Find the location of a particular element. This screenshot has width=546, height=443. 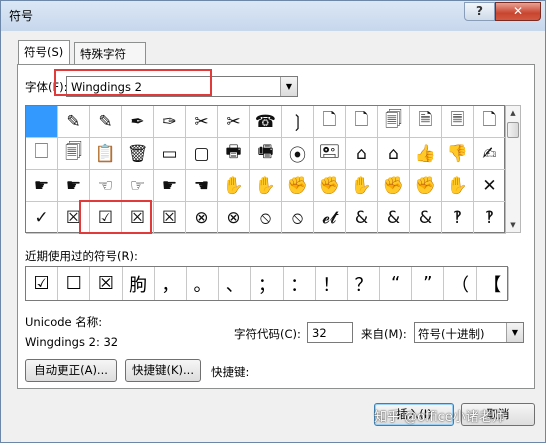

recent-symbol-cell: ☑ is located at coordinates (42, 283).